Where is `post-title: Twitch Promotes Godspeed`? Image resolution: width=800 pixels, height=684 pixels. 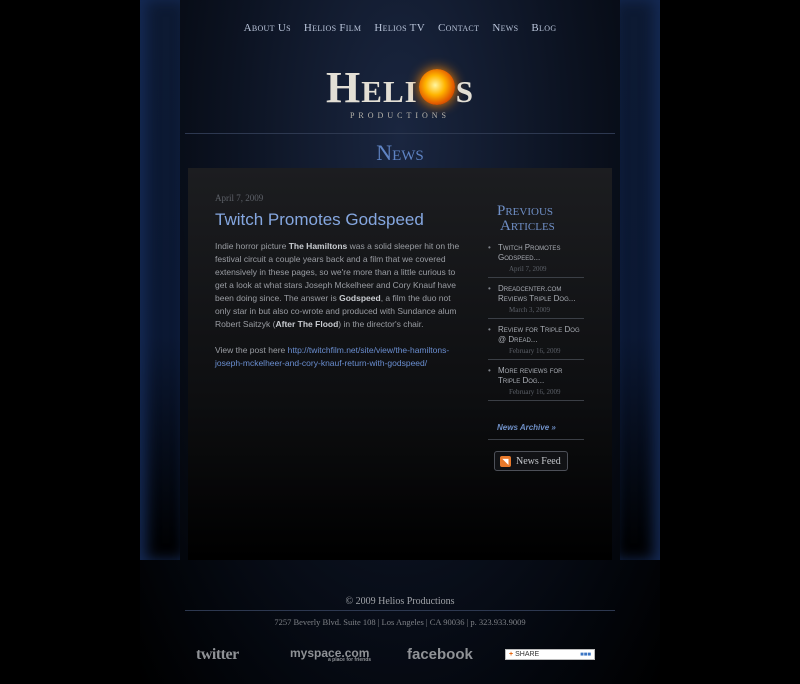
post-title: Twitch Promotes Godspeed is located at coordinates (319, 219).